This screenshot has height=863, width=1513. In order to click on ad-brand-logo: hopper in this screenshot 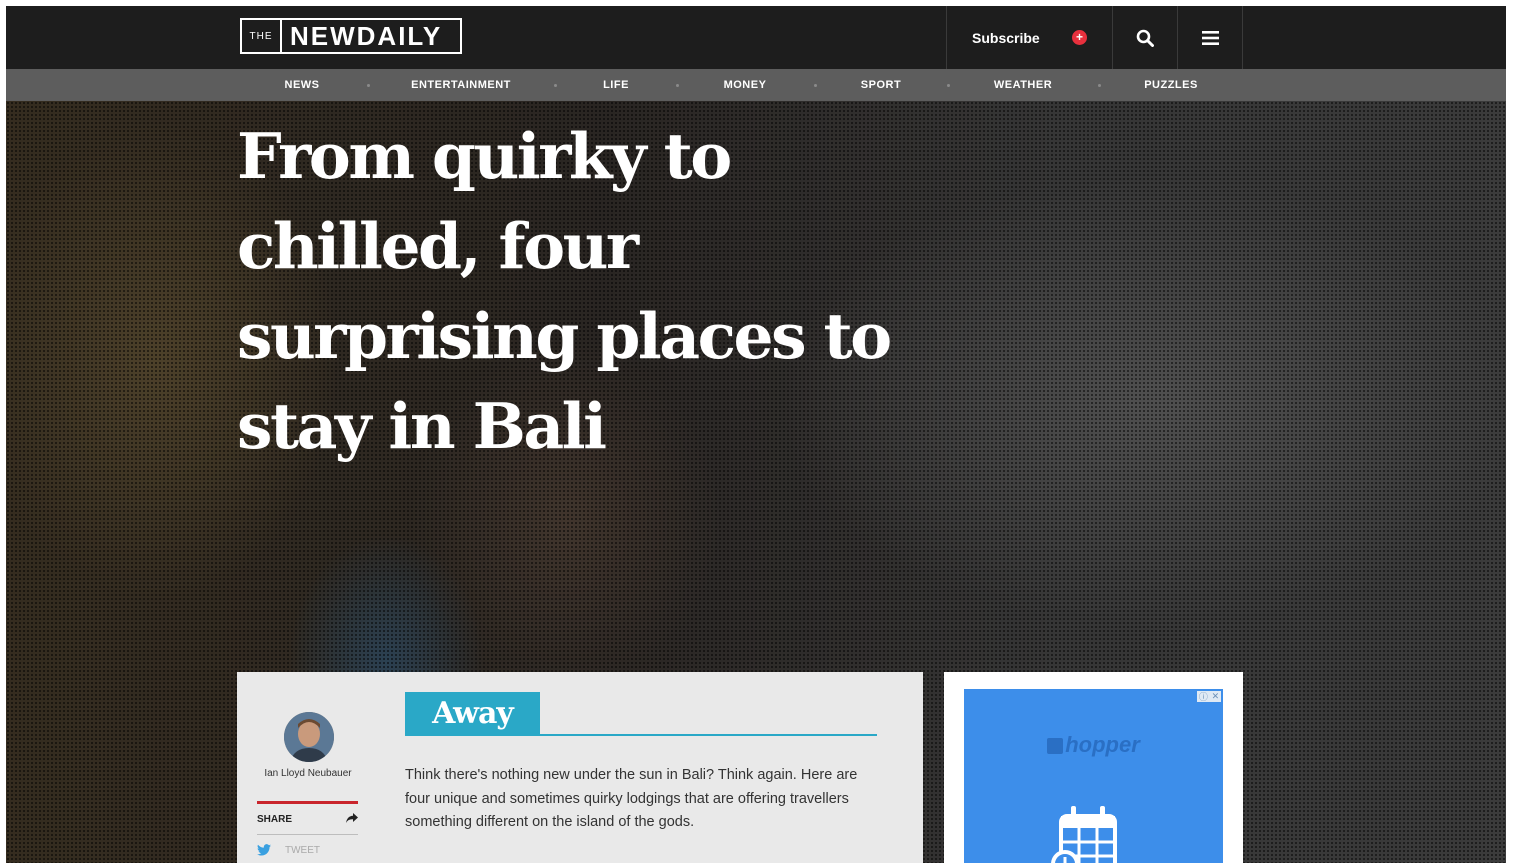, I will do `click(1093, 745)`.